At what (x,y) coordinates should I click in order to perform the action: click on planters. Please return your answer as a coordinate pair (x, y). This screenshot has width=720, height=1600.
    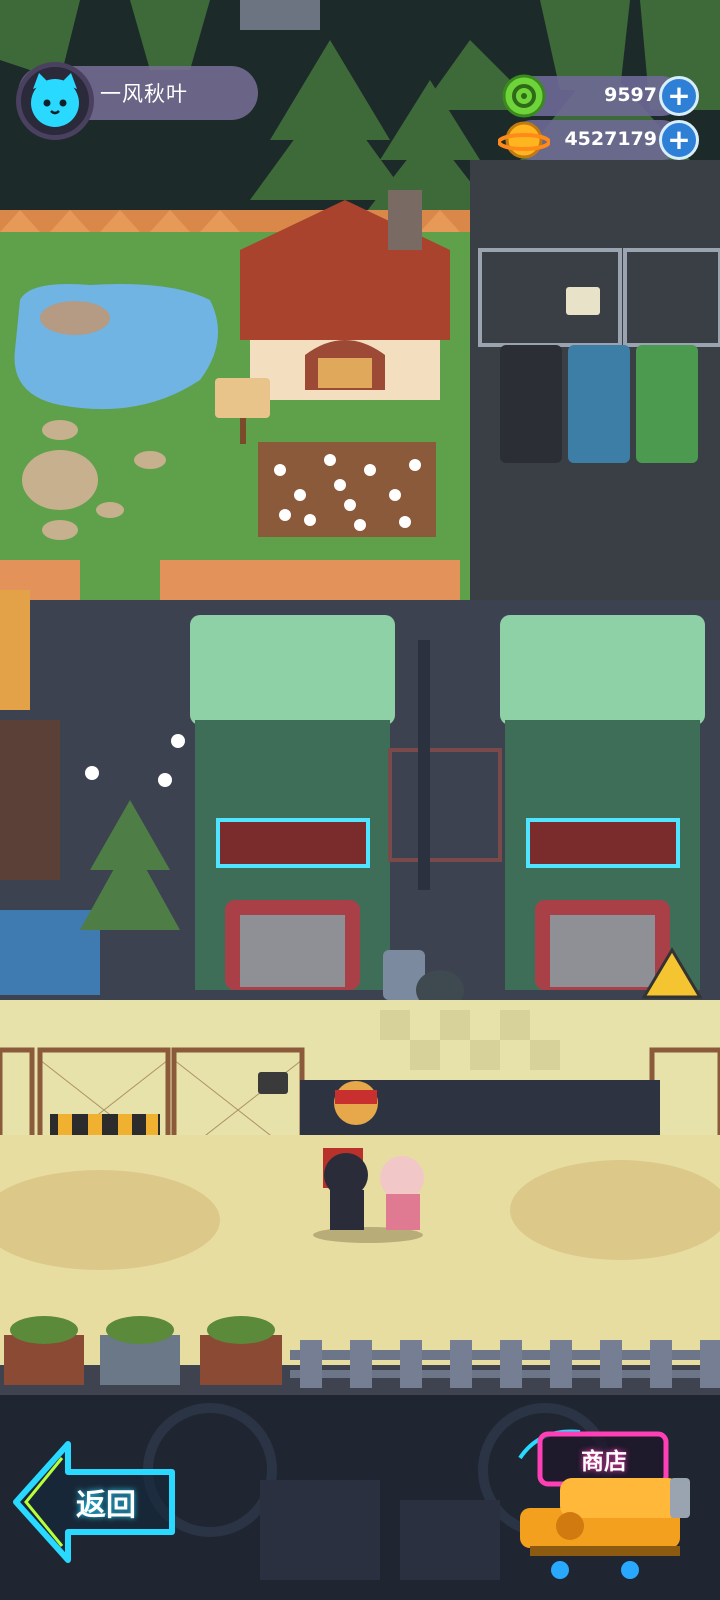
    Looking at the image, I should click on (143, 1350).